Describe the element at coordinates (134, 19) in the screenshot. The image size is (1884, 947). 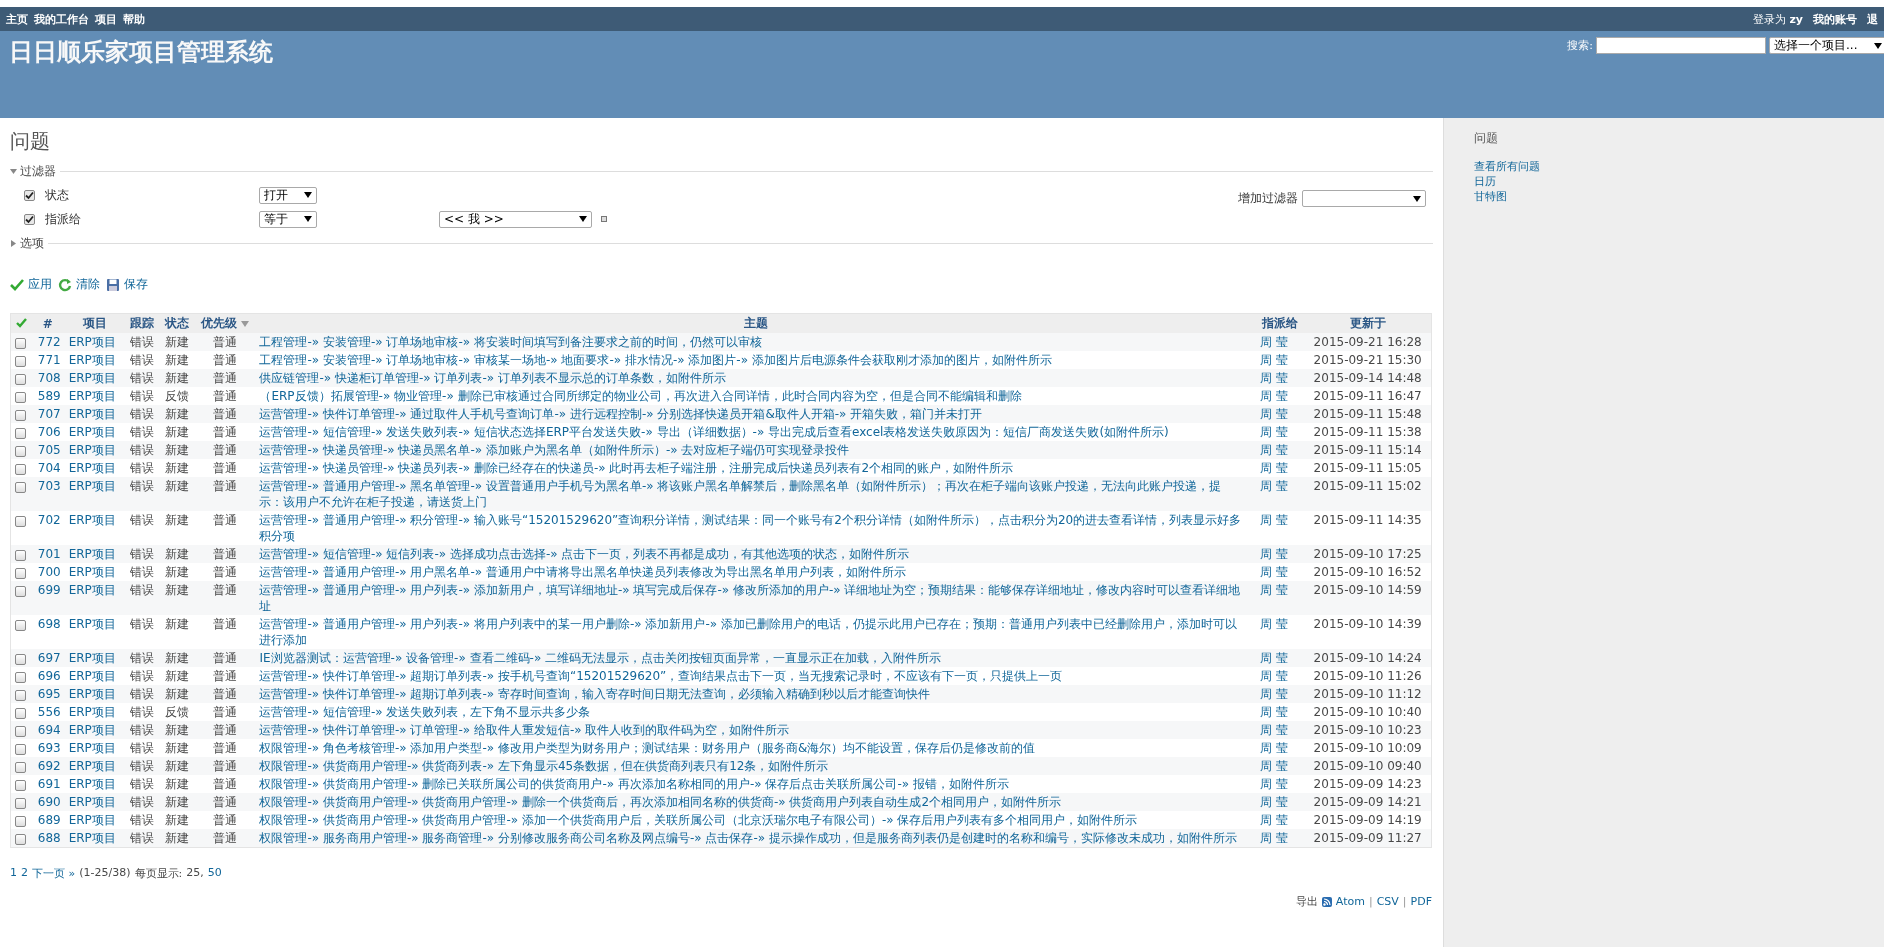
I see `menu-link: 帮助` at that location.